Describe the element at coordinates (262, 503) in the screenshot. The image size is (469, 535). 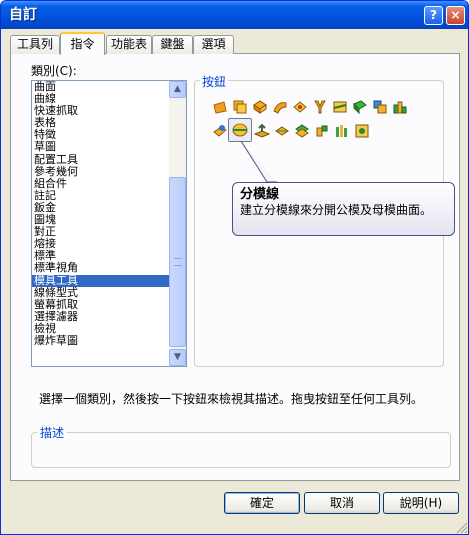
I see `ok-button: 確定` at that location.